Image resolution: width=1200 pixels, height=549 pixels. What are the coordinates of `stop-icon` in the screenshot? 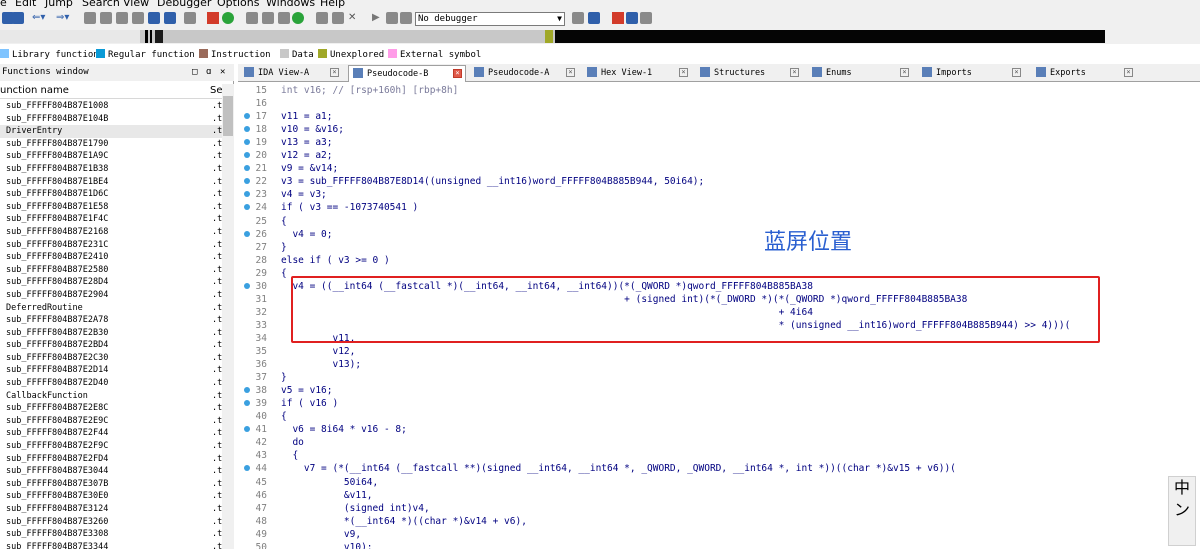 It's located at (213, 18).